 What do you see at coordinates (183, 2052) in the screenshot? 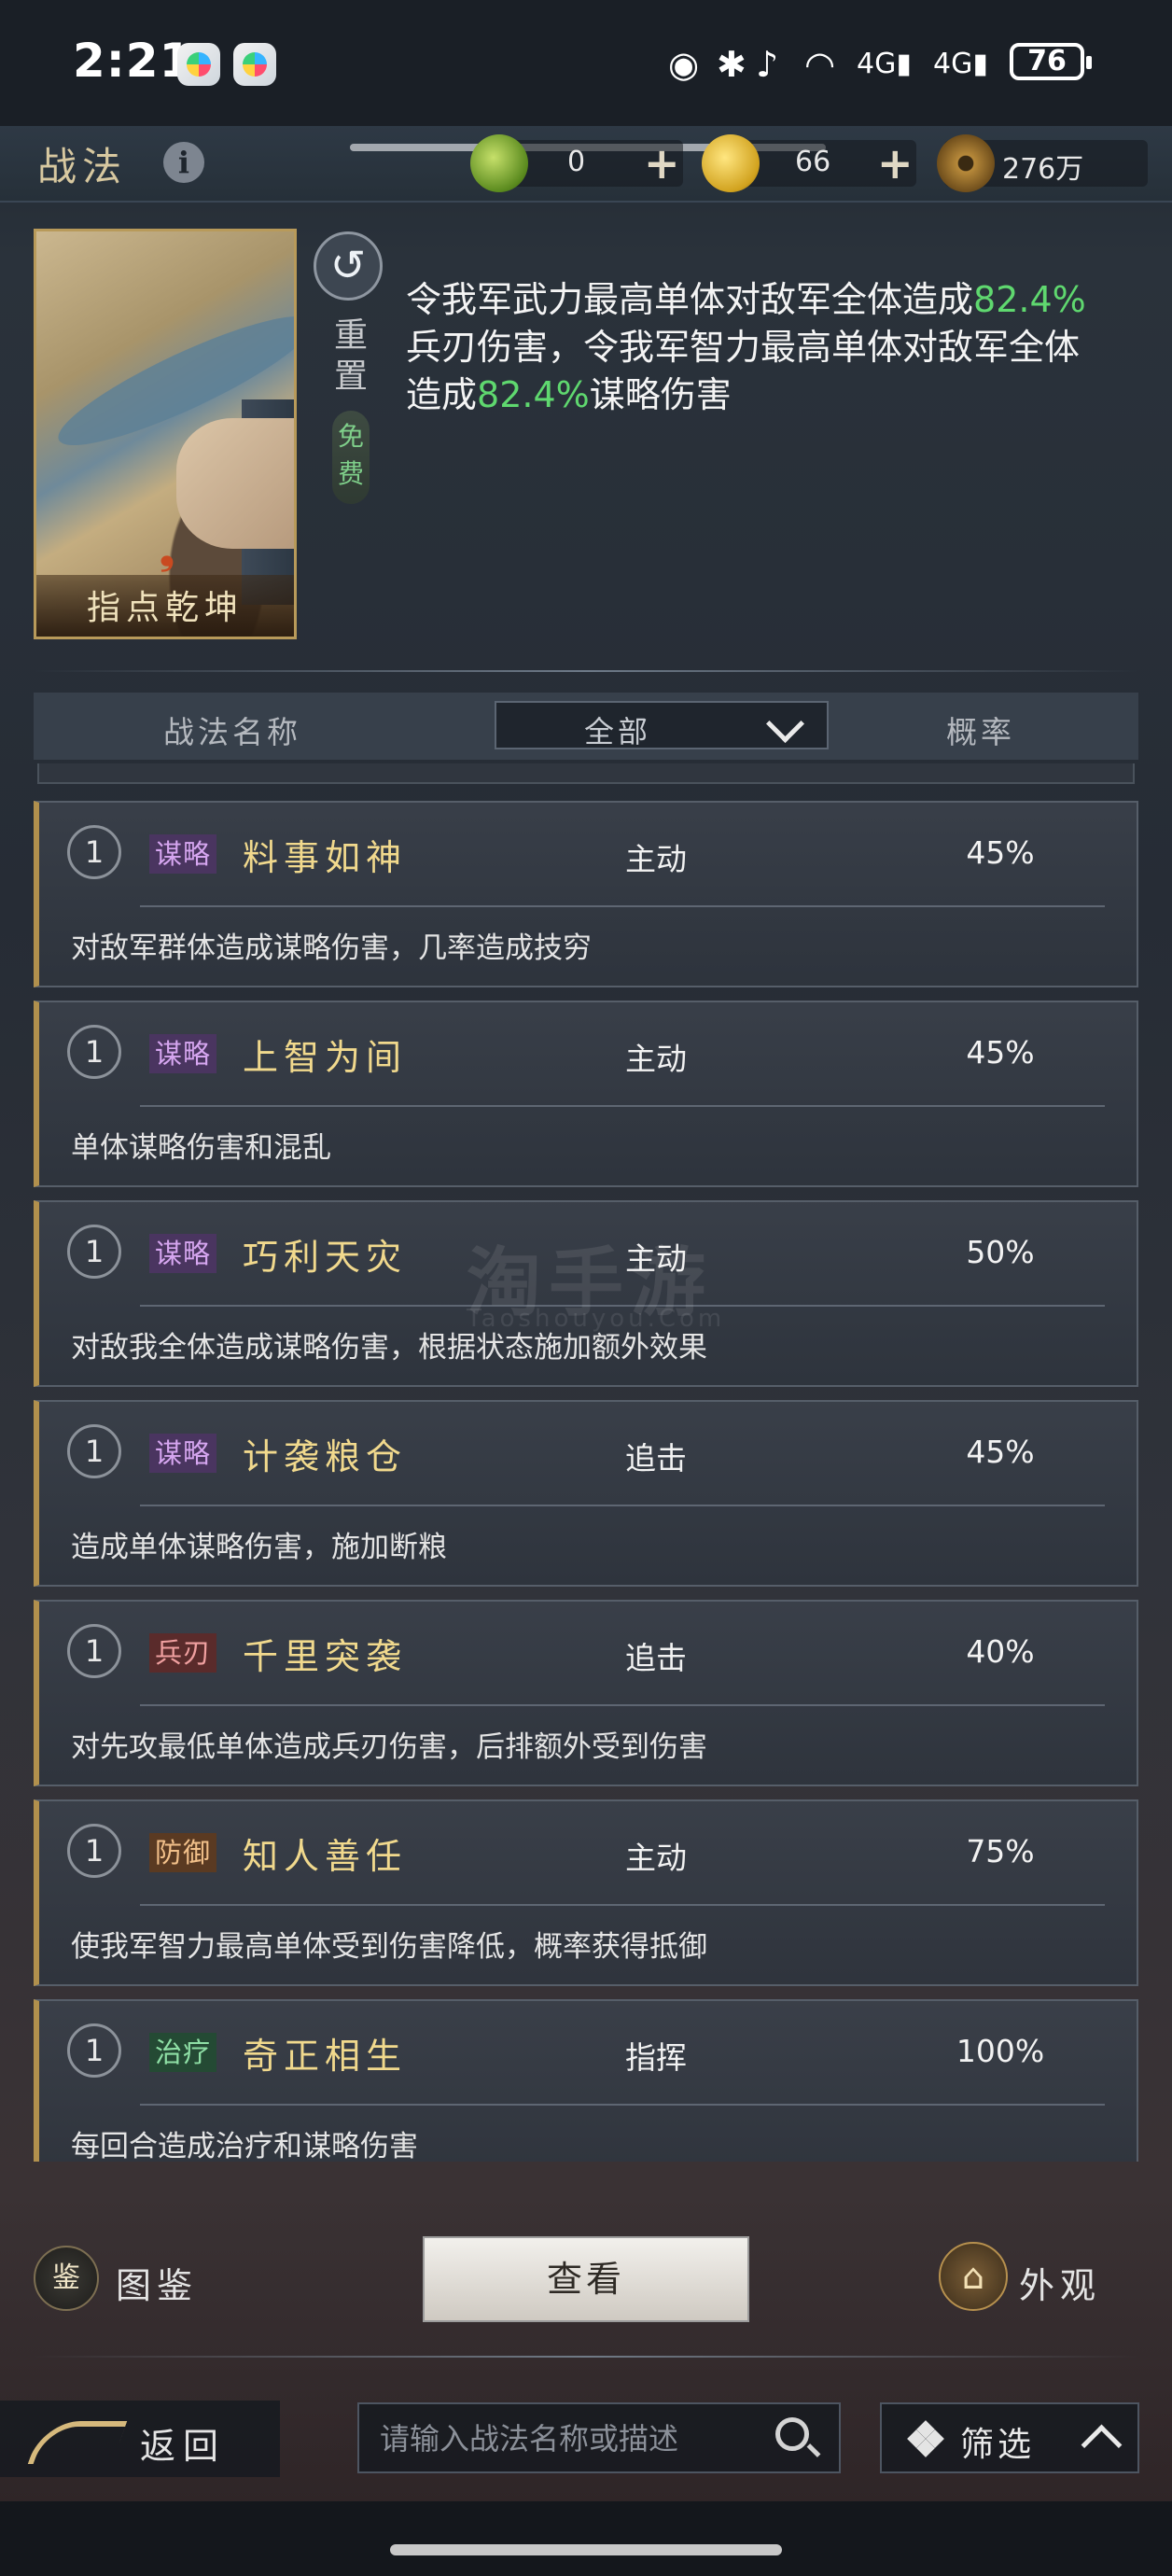
I see `category-tag: 治疗` at bounding box center [183, 2052].